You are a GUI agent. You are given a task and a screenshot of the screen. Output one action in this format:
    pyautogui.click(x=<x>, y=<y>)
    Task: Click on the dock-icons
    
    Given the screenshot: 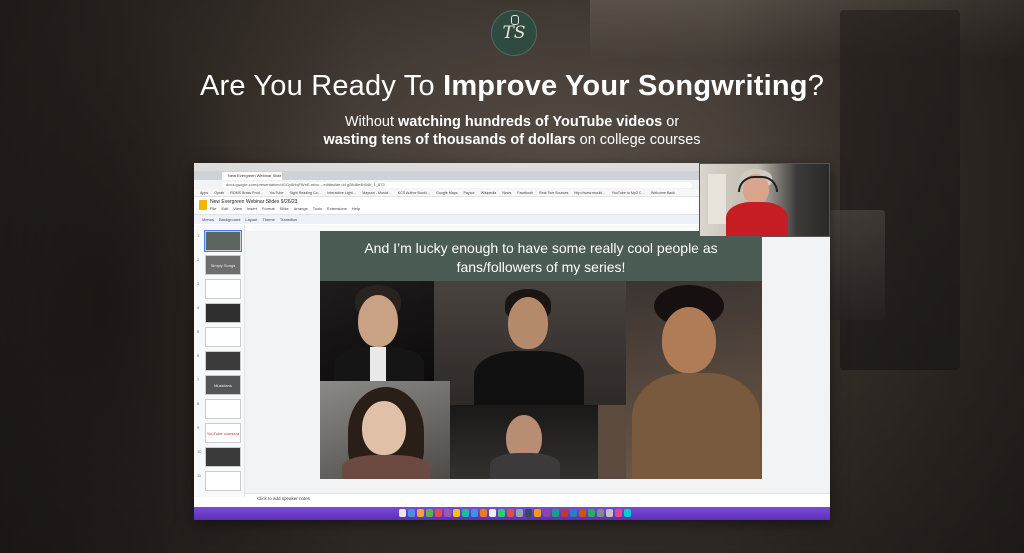 What is the action you would take?
    pyautogui.click(x=515, y=513)
    